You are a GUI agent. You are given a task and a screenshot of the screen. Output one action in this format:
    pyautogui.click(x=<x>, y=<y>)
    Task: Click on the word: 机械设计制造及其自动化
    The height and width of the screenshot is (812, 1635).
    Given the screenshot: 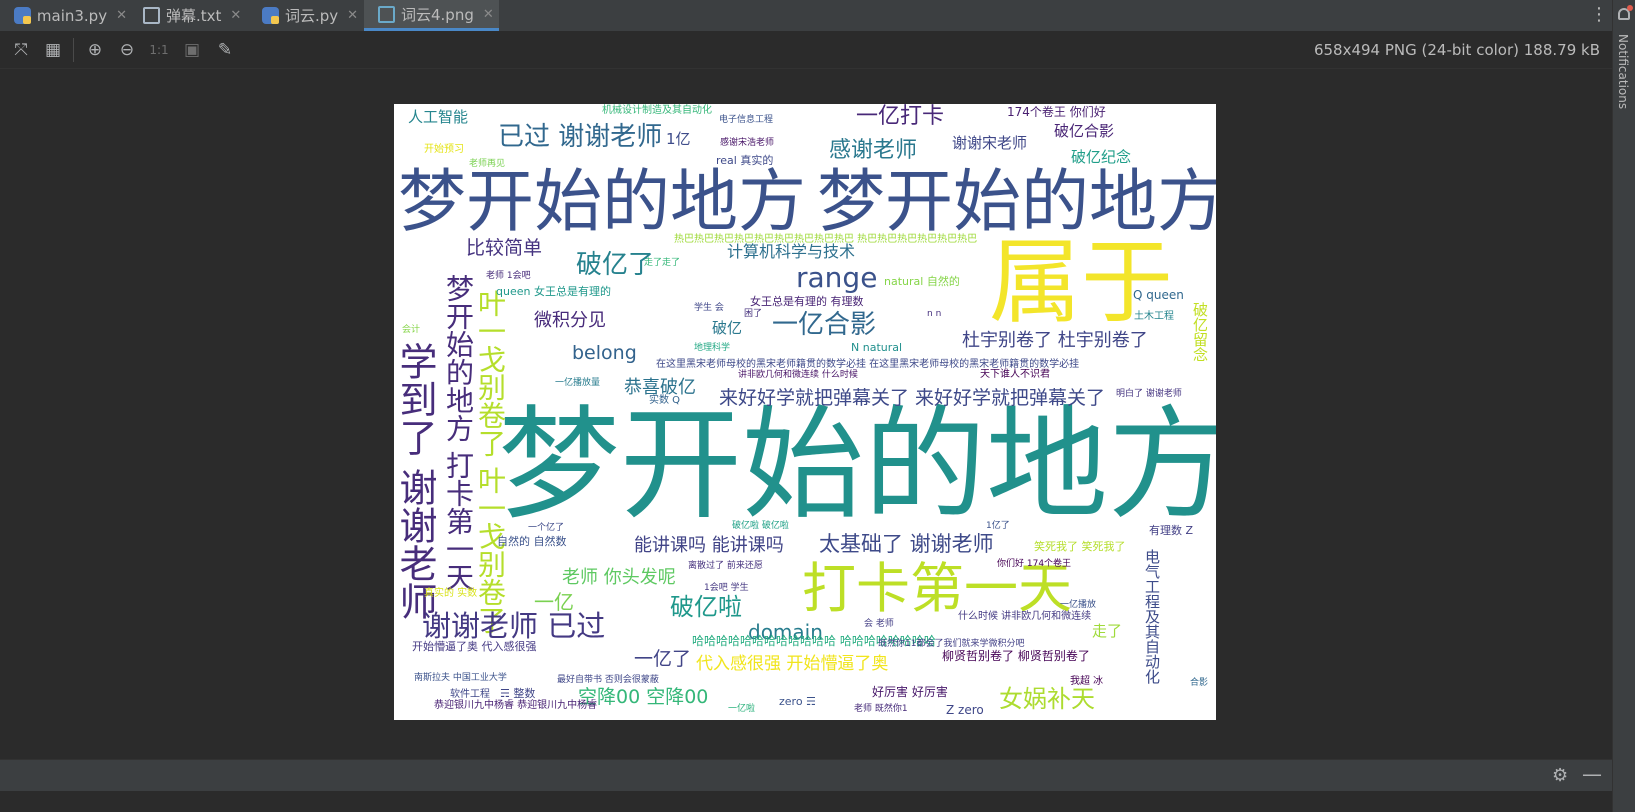 What is the action you would take?
    pyautogui.click(x=657, y=110)
    